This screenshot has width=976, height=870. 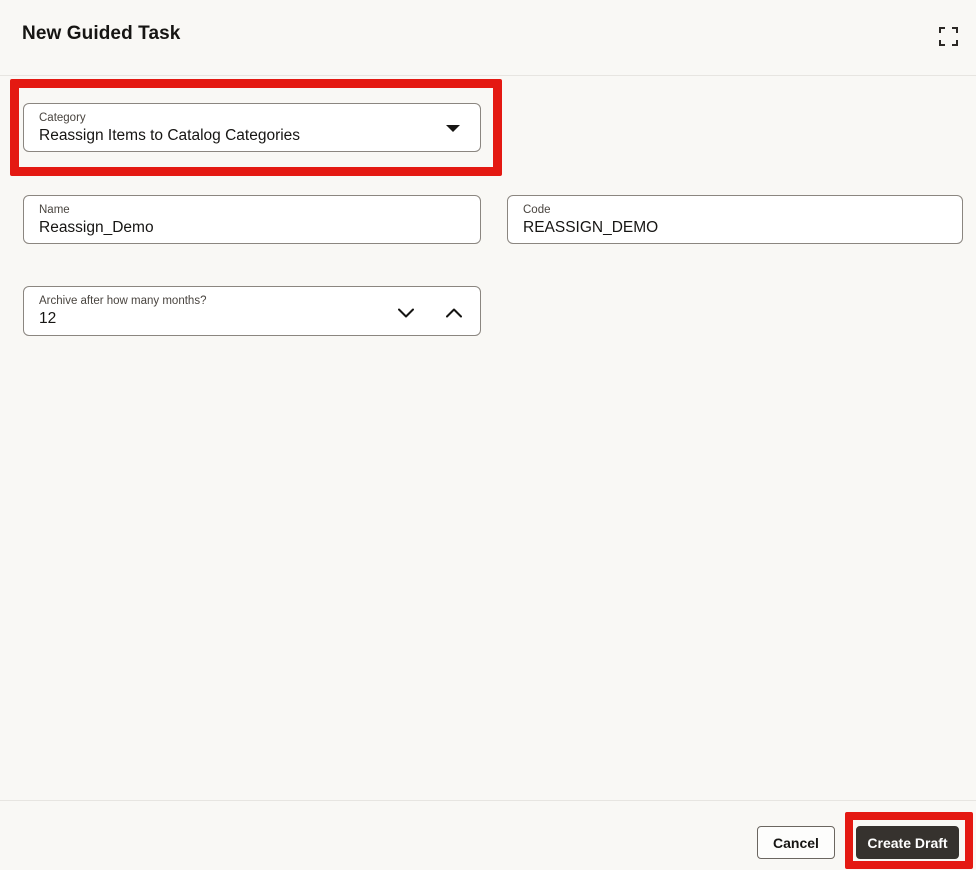 I want to click on header-divider, so click(x=488, y=75).